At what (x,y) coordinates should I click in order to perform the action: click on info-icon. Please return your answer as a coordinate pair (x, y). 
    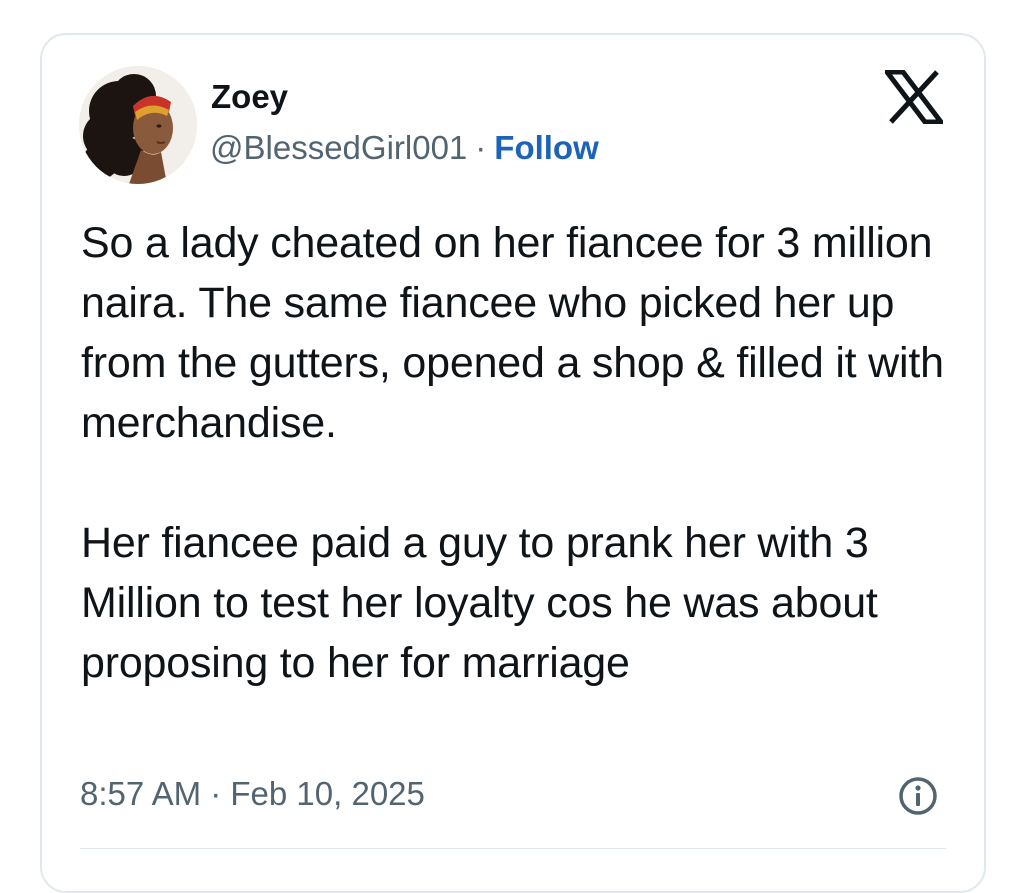
    Looking at the image, I should click on (918, 796).